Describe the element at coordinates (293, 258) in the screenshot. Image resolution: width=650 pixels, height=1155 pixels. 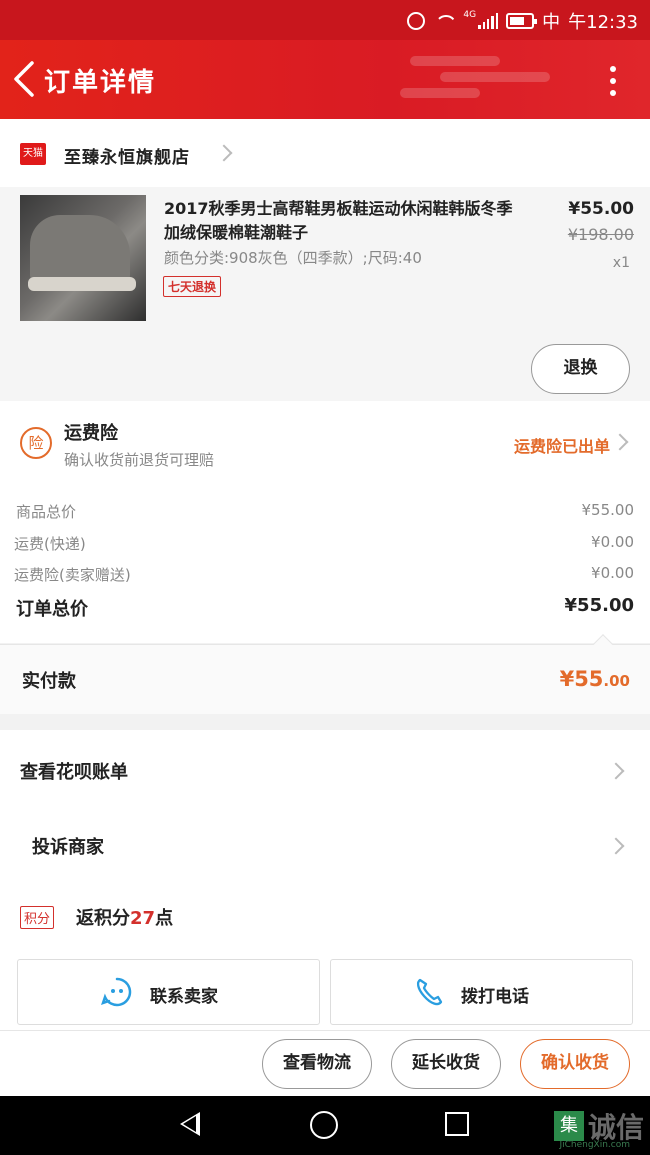
I see `product-sku: 颜色分类:908灰色（四季款）;尺码:40` at that location.